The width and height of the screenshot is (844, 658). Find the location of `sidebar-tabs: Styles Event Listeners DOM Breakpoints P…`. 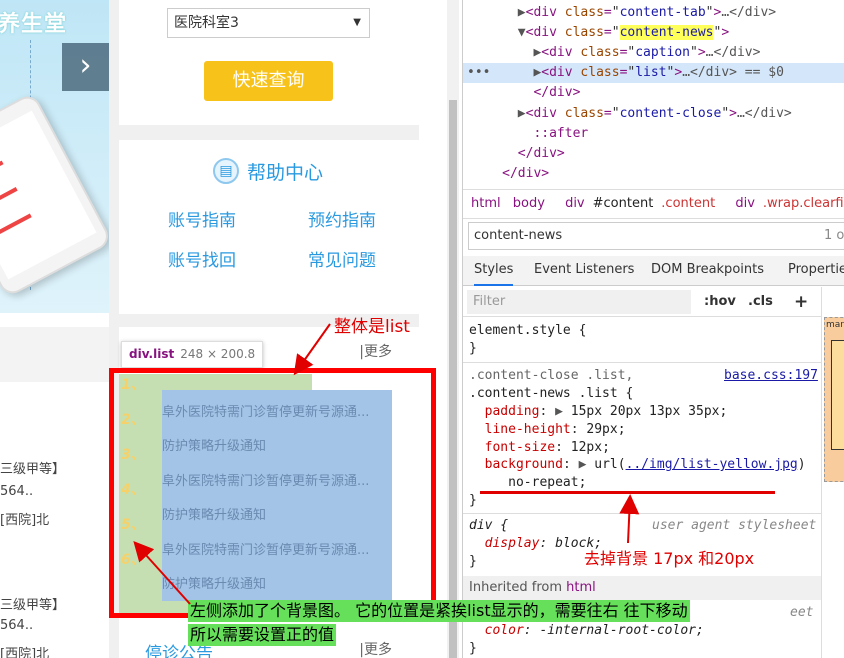

sidebar-tabs: Styles Event Listeners DOM Breakpoints P… is located at coordinates (653, 271).